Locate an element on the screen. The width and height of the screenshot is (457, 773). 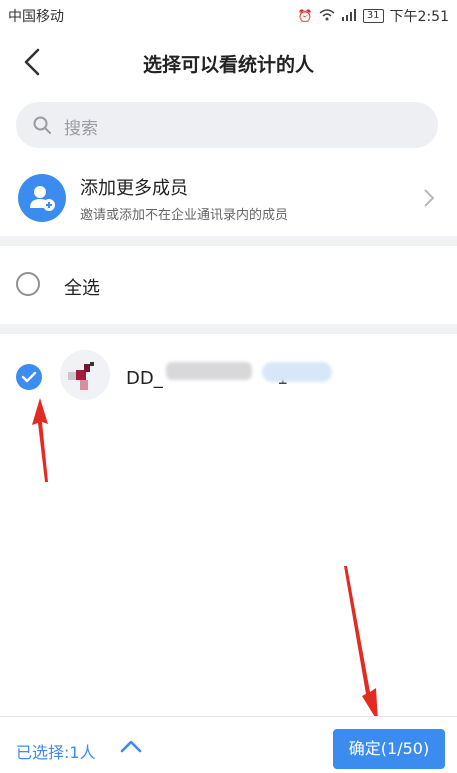
add-members-subtitle: 邀请或添加不在企业通讯录内的成员 is located at coordinates (184, 215).